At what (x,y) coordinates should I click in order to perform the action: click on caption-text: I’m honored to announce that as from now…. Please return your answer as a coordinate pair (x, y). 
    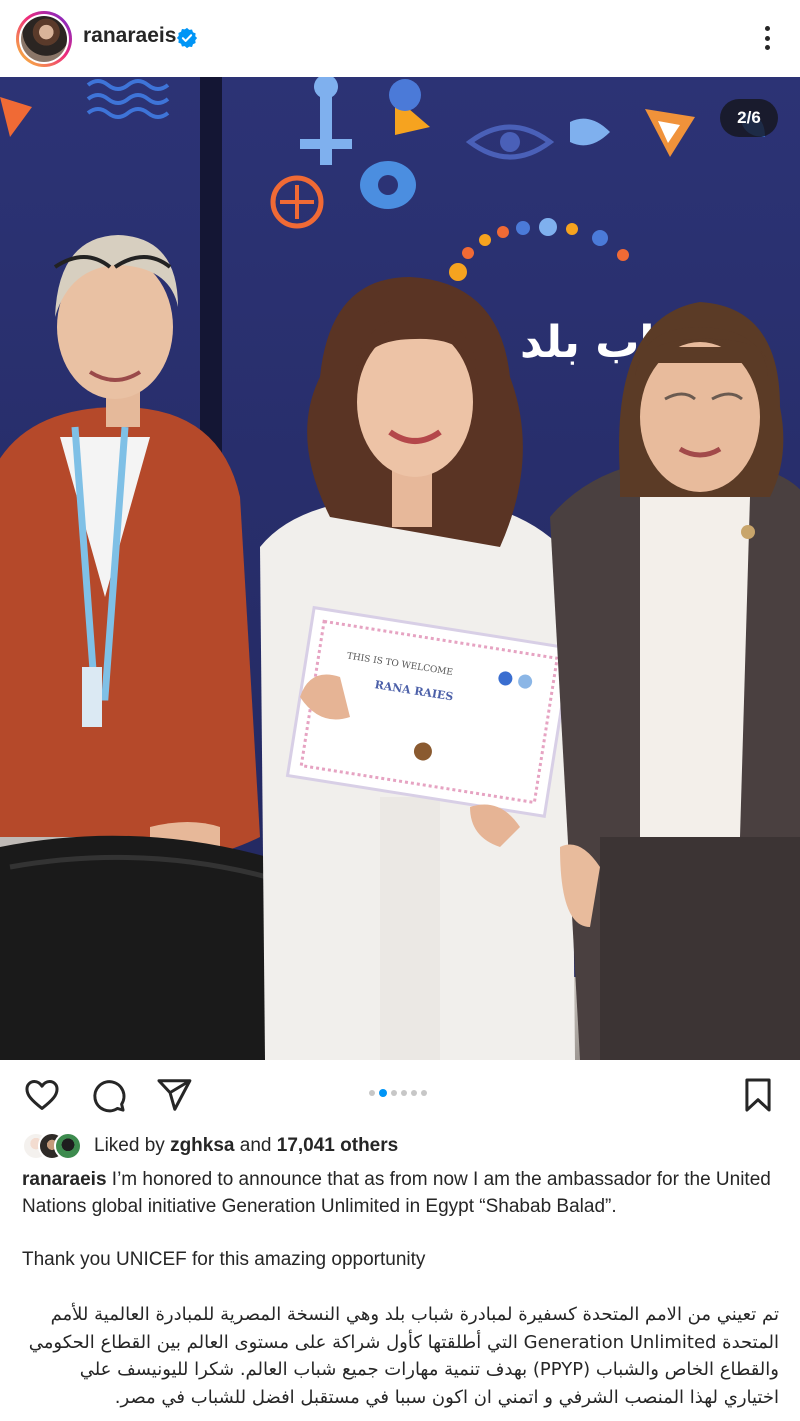
    Looking at the image, I should click on (396, 1193).